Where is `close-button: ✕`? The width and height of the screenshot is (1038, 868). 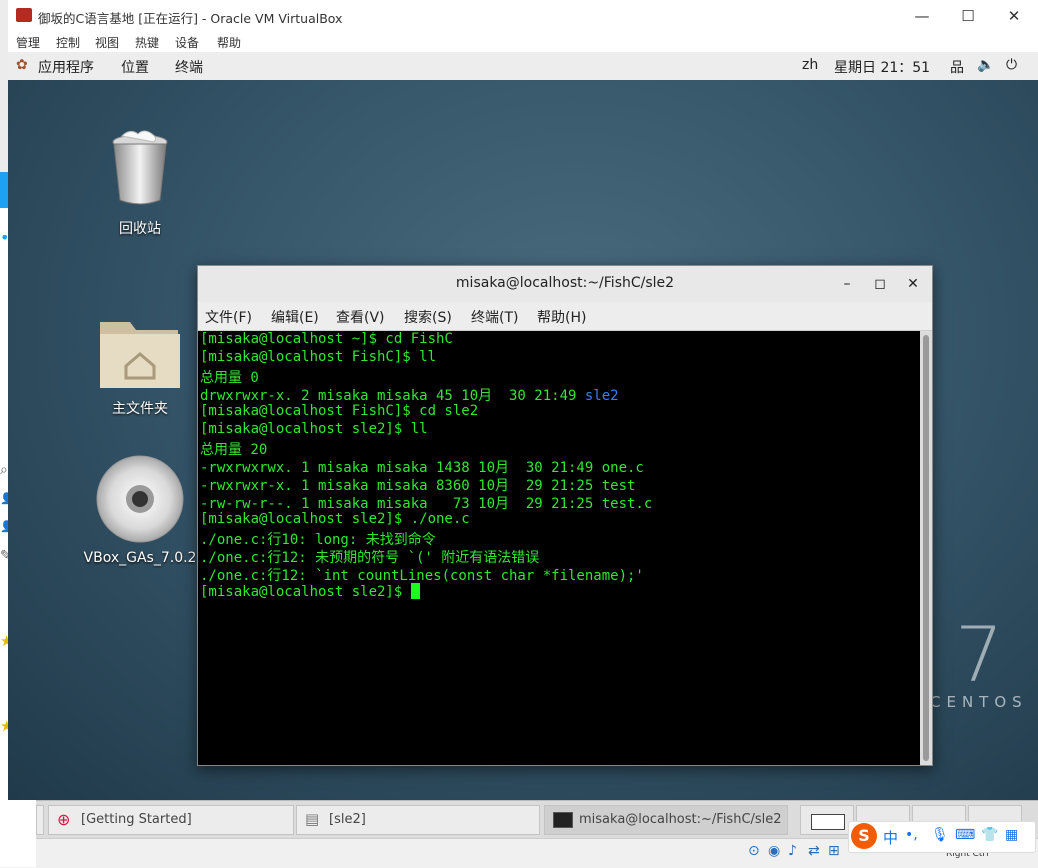 close-button: ✕ is located at coordinates (1014, 16).